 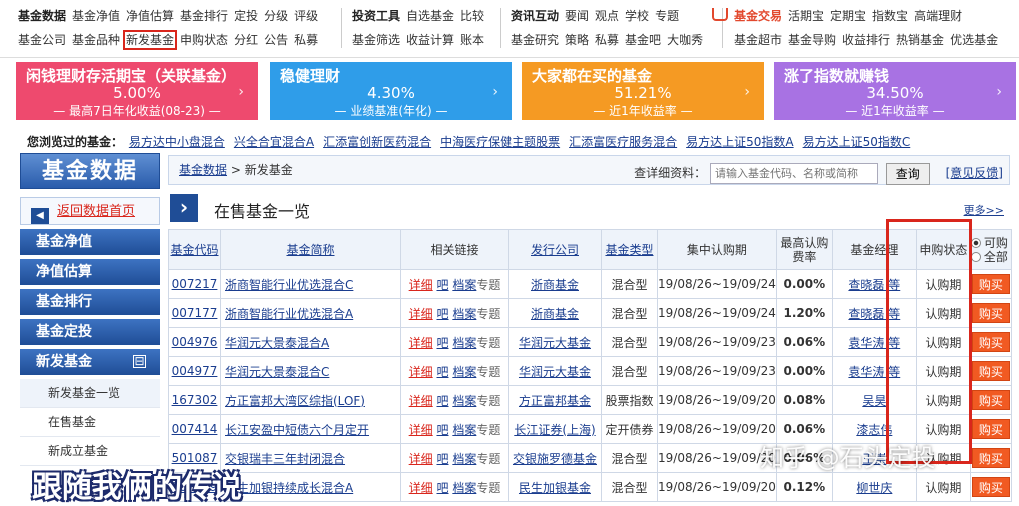 I want to click on nav-link: 基金研究, so click(x=535, y=40).